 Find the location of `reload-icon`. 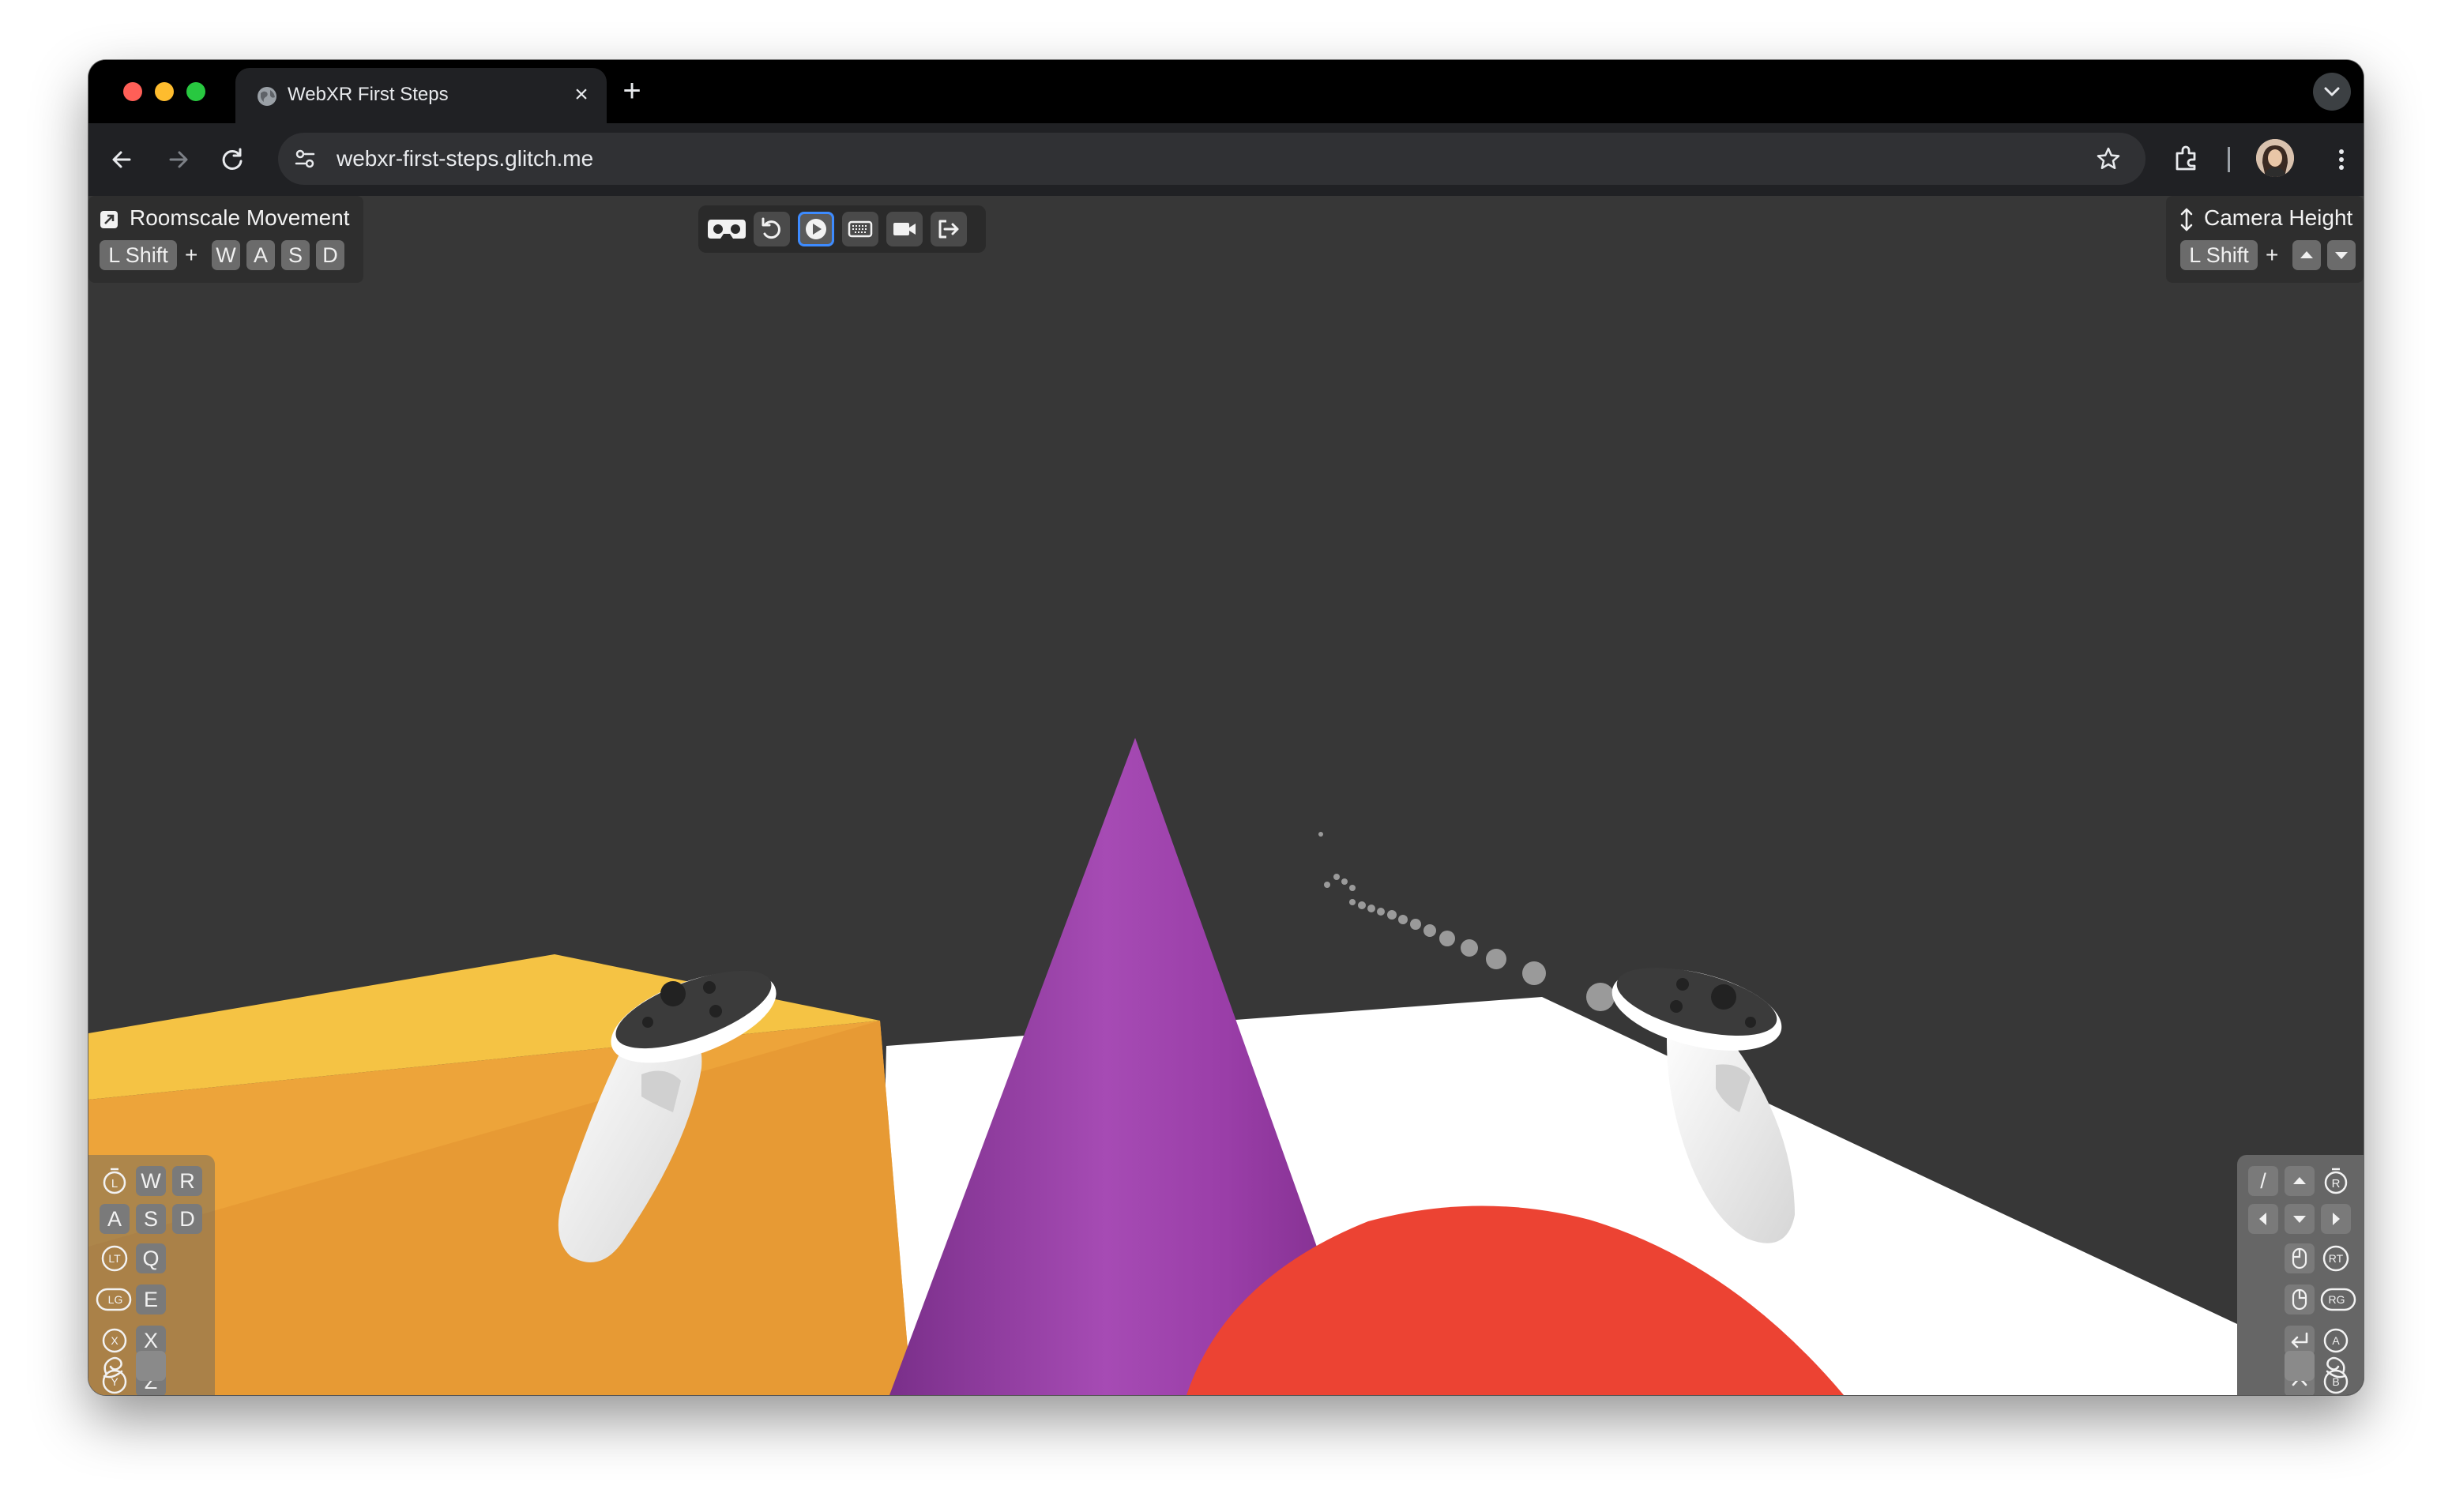

reload-icon is located at coordinates (232, 159).